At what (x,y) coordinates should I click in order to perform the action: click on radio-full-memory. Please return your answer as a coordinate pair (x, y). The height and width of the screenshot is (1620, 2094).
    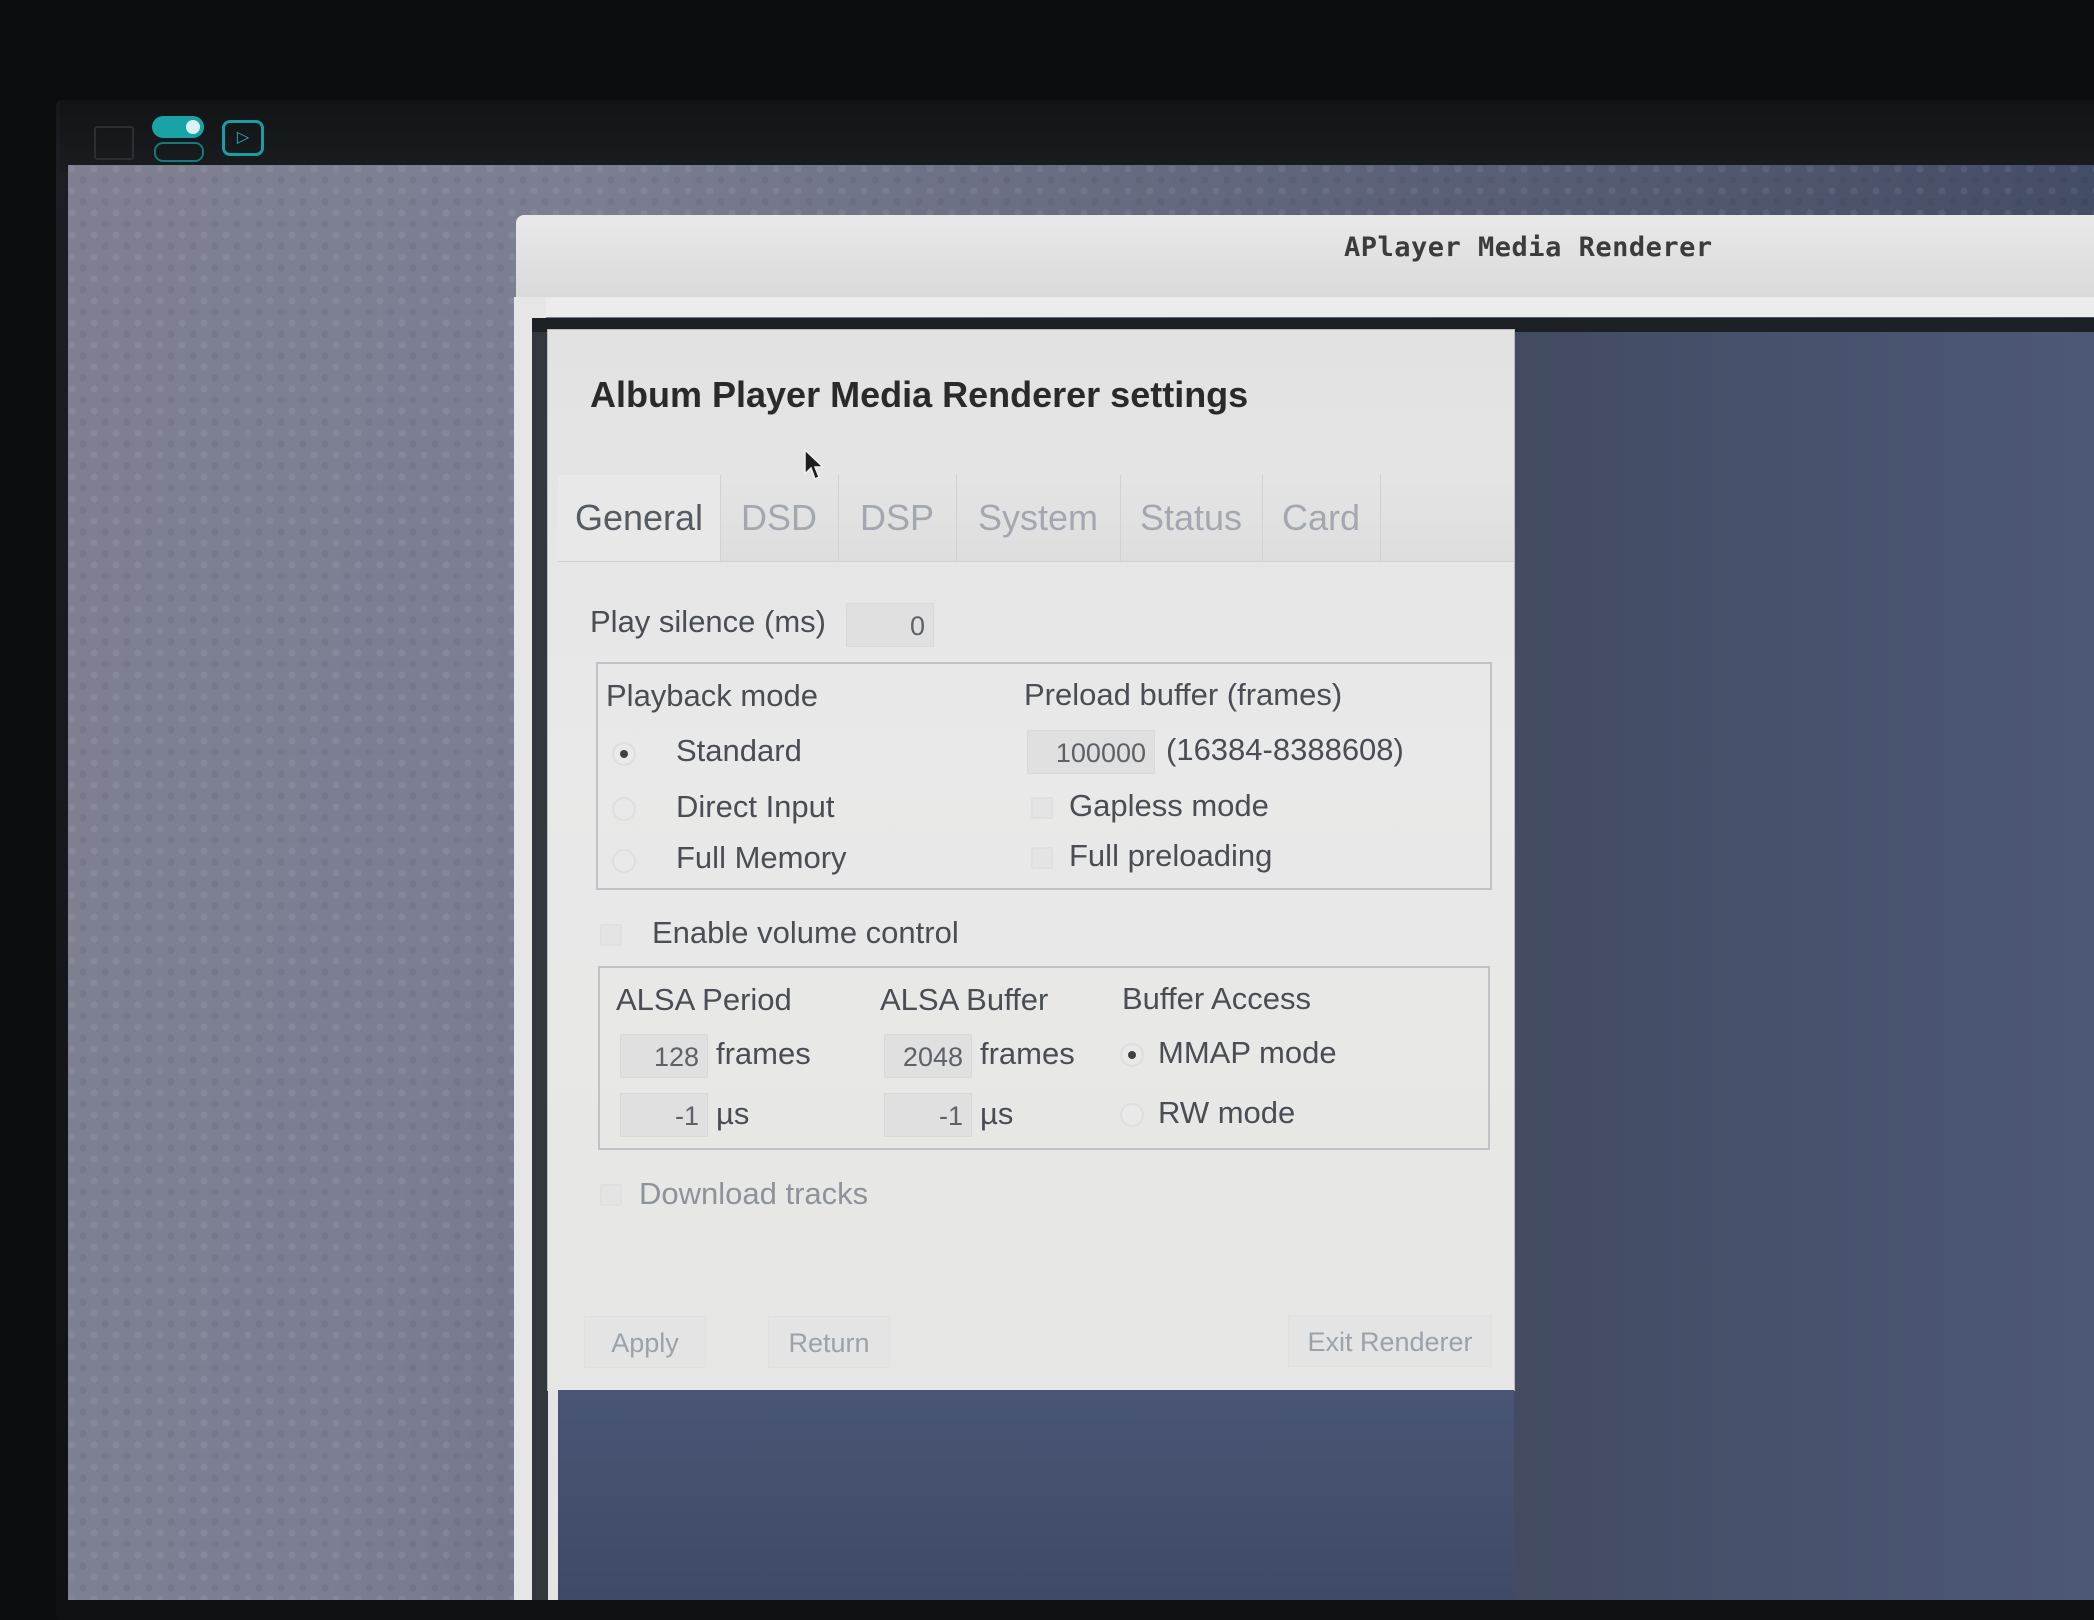
    Looking at the image, I should click on (624, 861).